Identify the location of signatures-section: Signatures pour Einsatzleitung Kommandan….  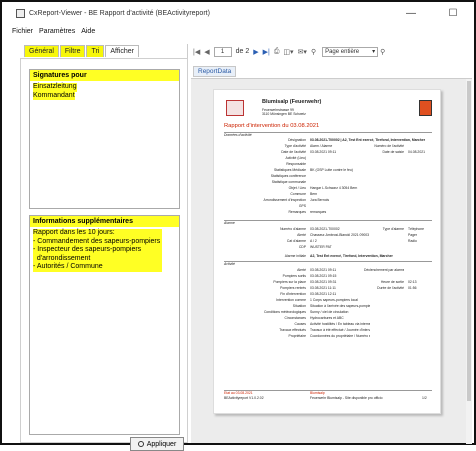
(104, 139).